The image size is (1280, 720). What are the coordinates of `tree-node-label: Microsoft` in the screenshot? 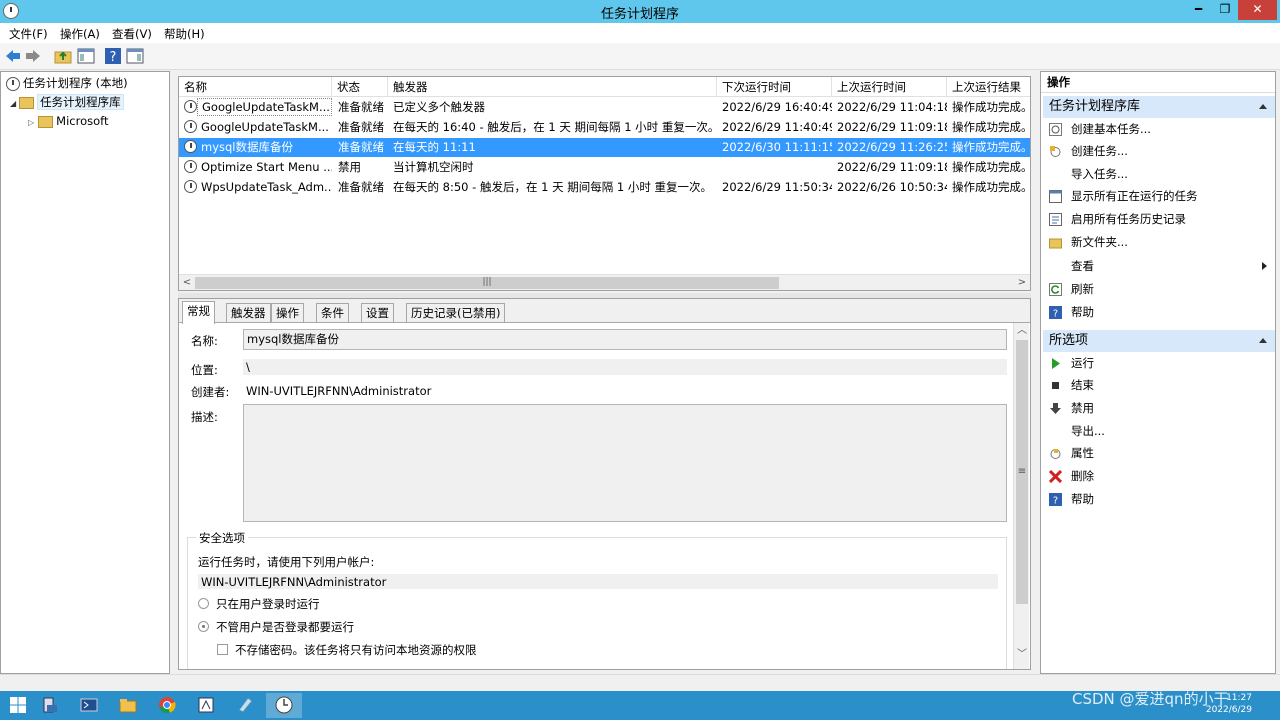 It's located at (82, 121).